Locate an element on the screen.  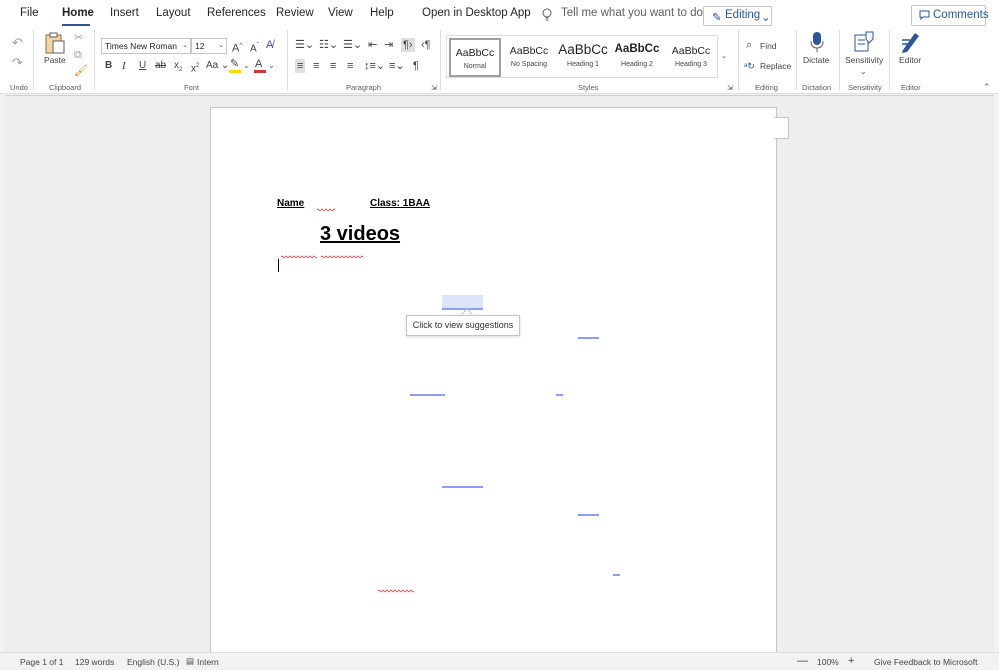
menu-help: Help is located at coordinates (382, 13).